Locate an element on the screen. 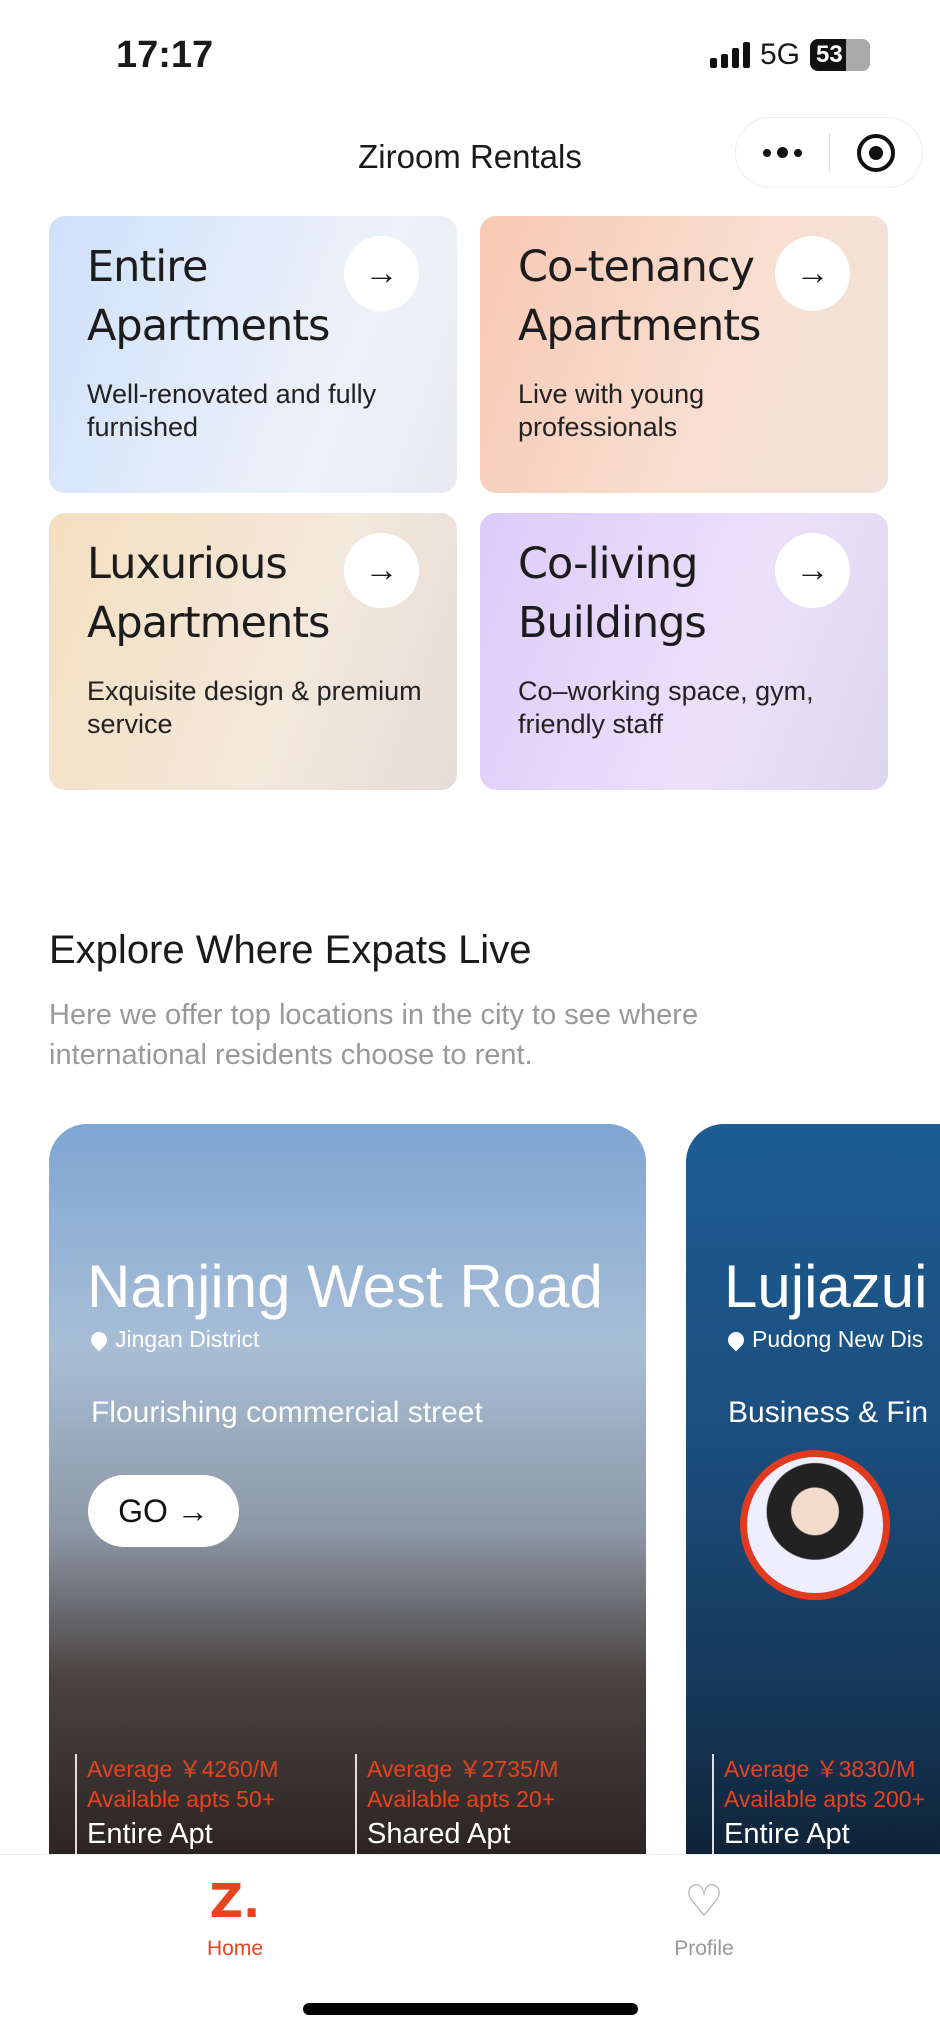 The height and width of the screenshot is (2033, 940). home-indicator is located at coordinates (470, 2009).